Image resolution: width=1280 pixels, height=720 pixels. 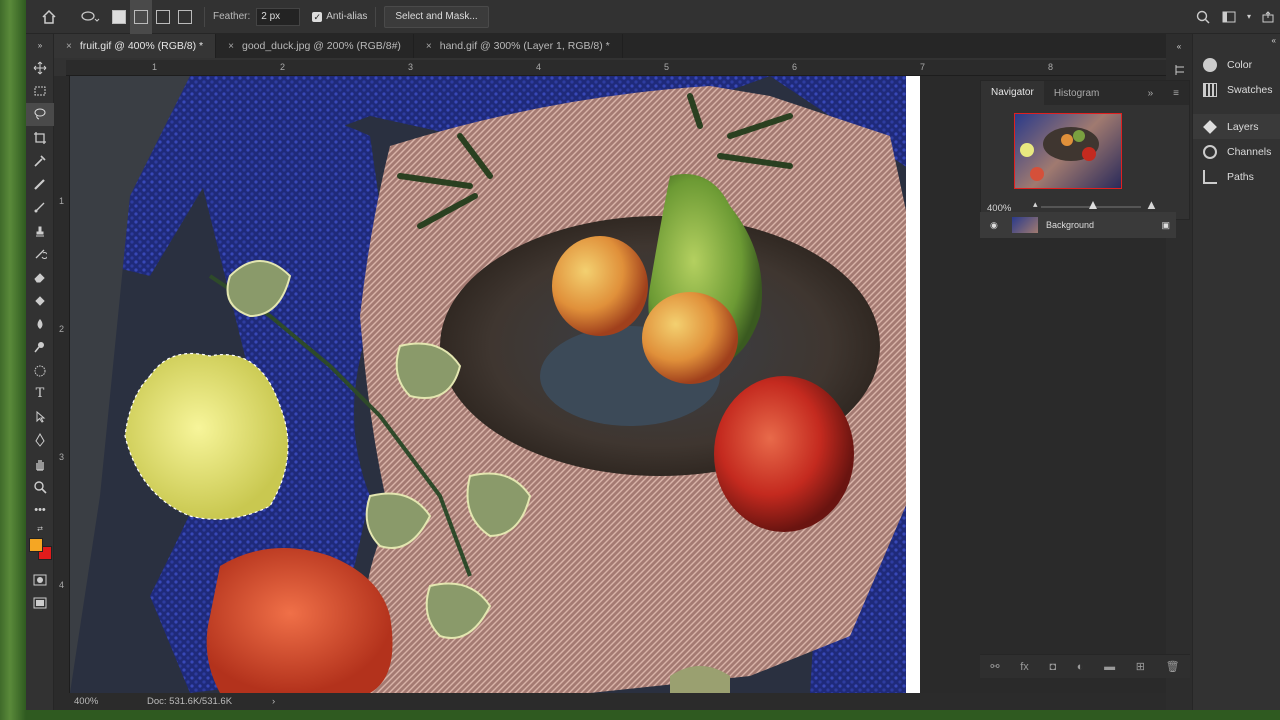 What do you see at coordinates (1173, 666) in the screenshot?
I see `trash-icon: 🗑` at bounding box center [1173, 666].